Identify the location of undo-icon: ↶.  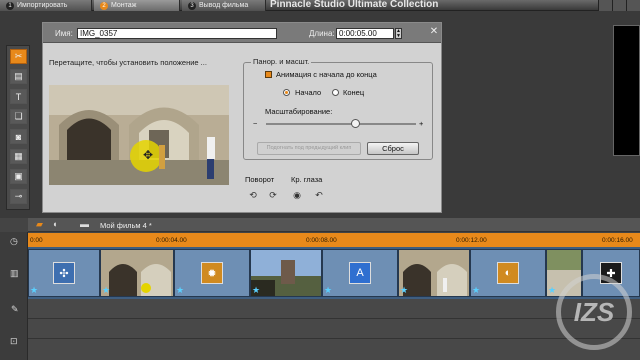
(319, 195).